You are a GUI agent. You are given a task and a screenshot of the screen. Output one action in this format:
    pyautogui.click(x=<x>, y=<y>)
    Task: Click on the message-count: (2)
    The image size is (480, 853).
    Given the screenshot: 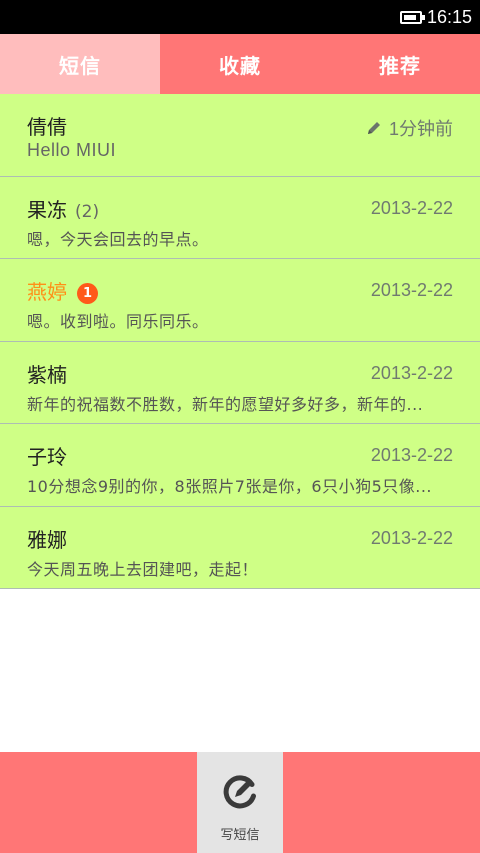 What is the action you would take?
    pyautogui.click(x=87, y=211)
    